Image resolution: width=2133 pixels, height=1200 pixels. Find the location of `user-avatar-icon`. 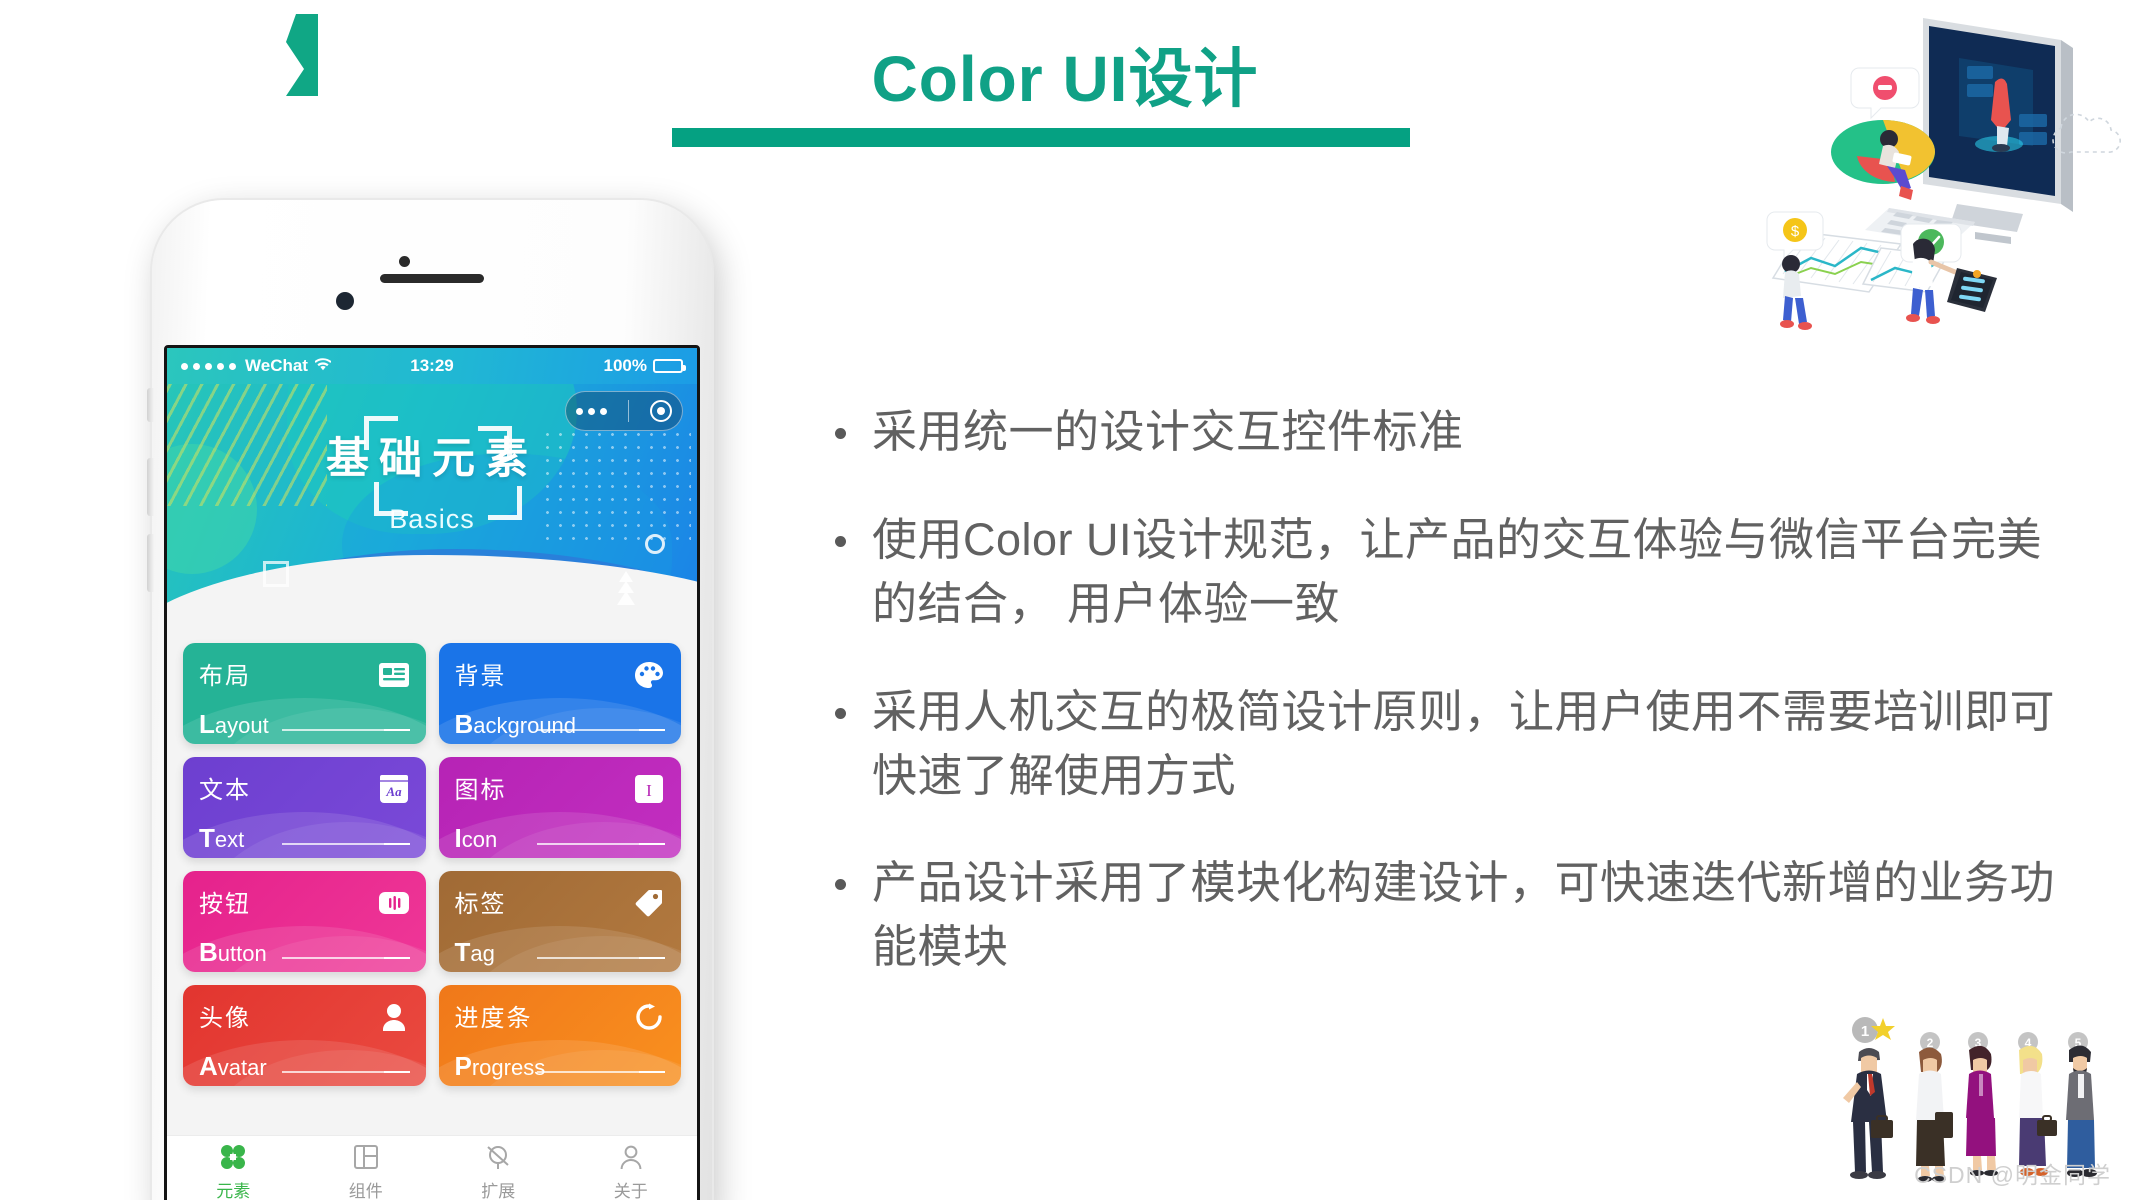

user-avatar-icon is located at coordinates (394, 1017).